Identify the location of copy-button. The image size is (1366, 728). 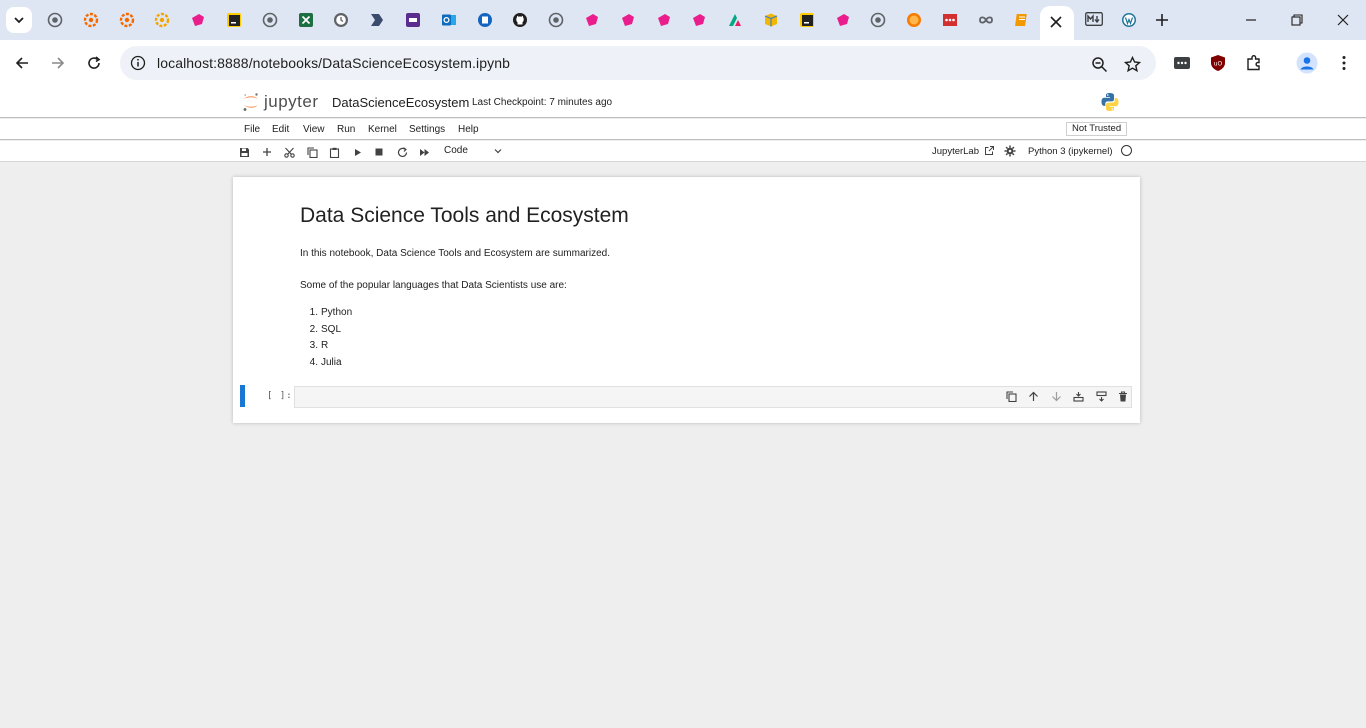
(312, 152).